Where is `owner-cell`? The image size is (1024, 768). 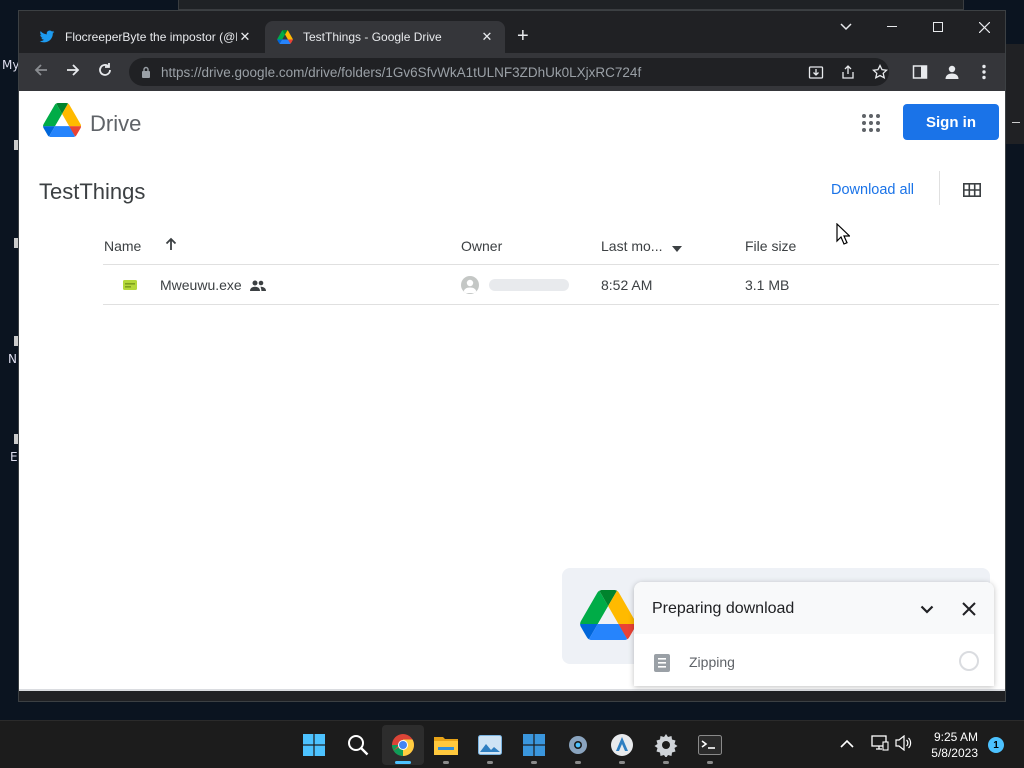
owner-cell is located at coordinates (521, 285).